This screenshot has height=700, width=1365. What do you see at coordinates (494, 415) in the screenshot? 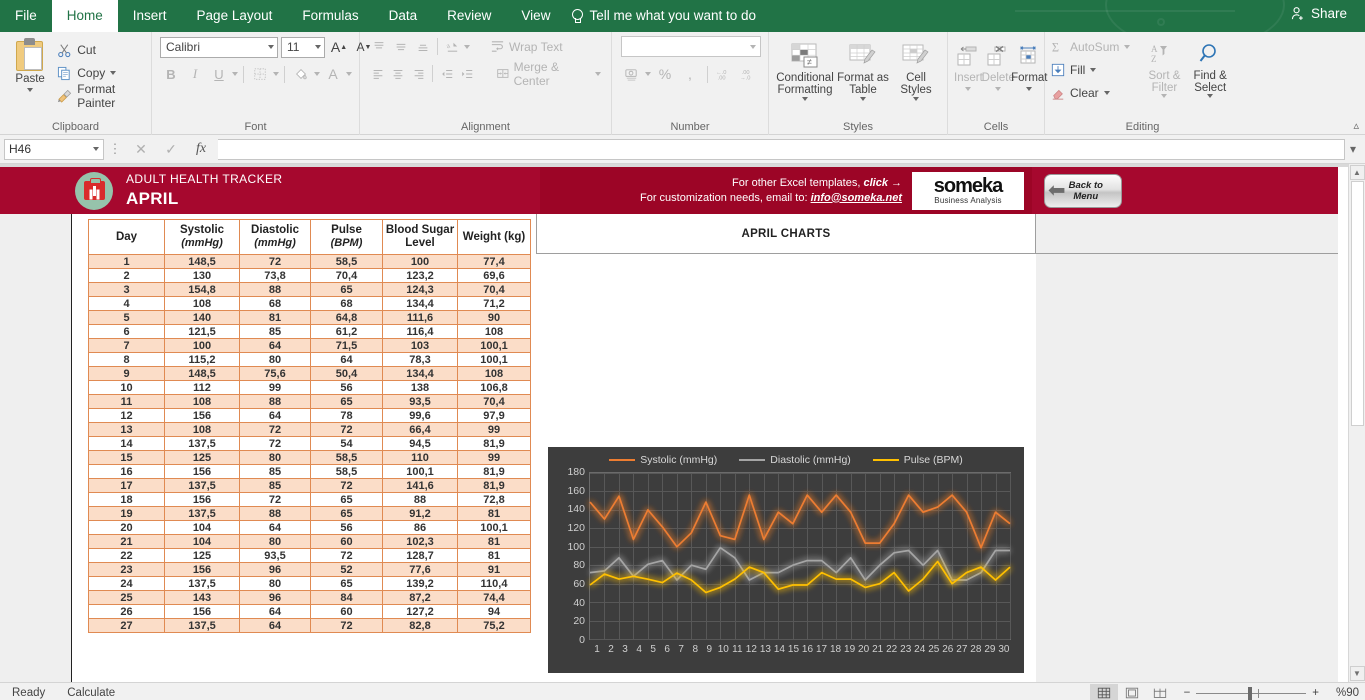
I see `cell-weight: 97,9` at bounding box center [494, 415].